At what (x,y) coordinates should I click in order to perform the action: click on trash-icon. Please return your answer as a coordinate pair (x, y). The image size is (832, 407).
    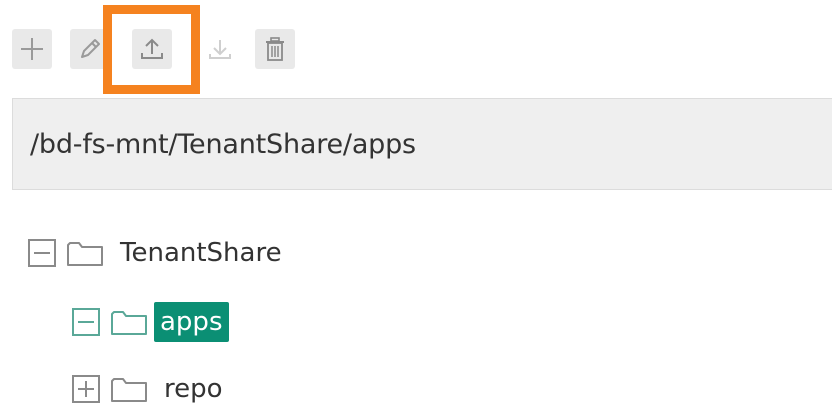
    Looking at the image, I should click on (275, 49).